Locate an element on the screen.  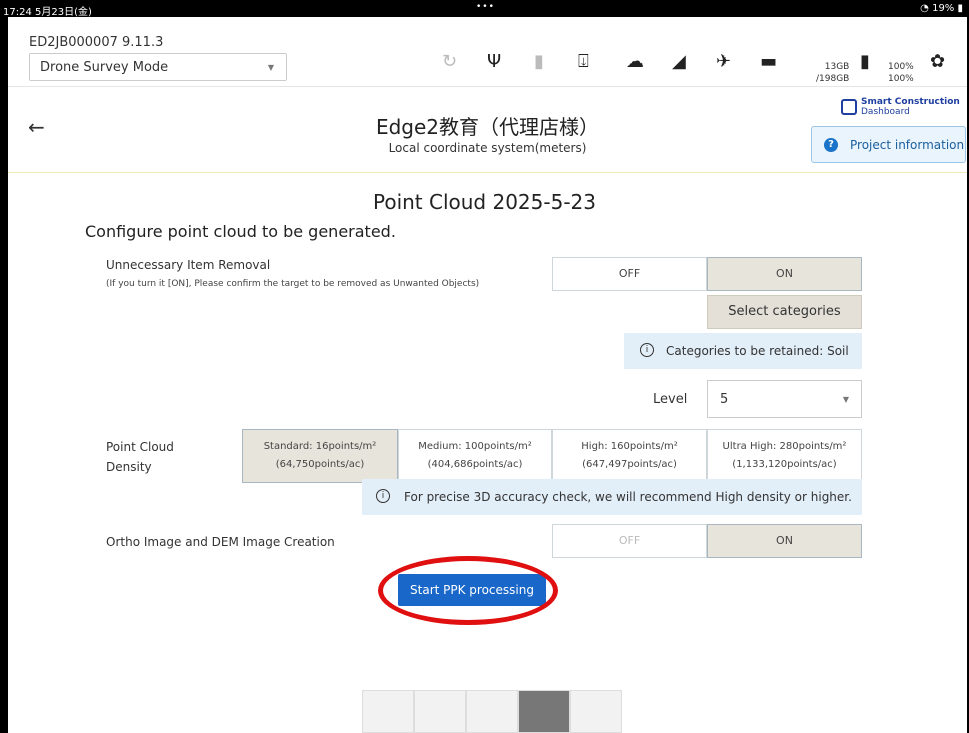
signal-icon: ◢ is located at coordinates (679, 61).